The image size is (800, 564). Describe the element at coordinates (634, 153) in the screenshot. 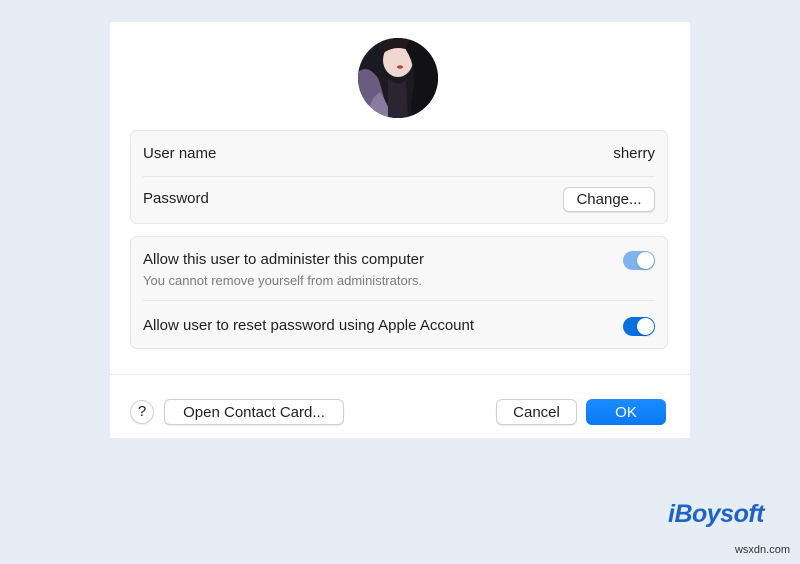

I see `username-value: sherry` at that location.